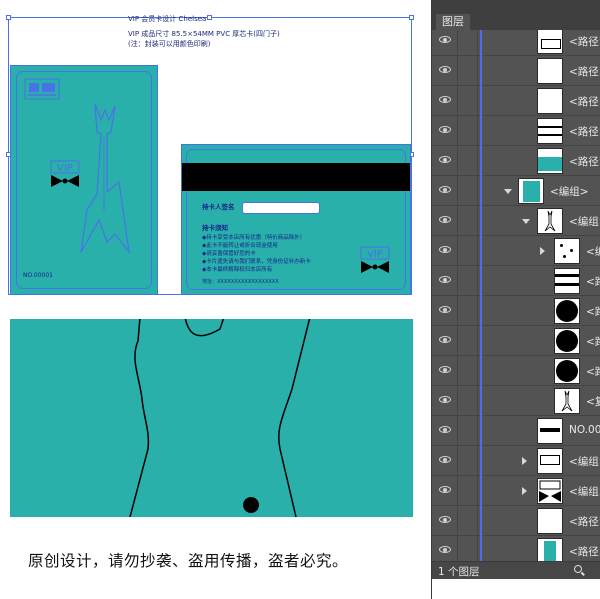  What do you see at coordinates (516, 431) in the screenshot?
I see `layer-row: NO.000` at bounding box center [516, 431].